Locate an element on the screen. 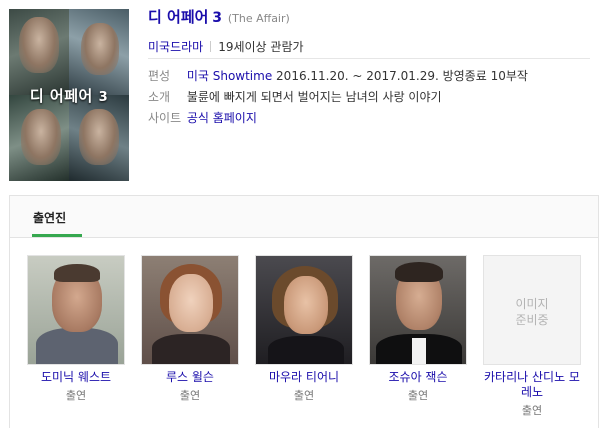 This screenshot has width=602, height=428. cast-name: 루스 윌슨 is located at coordinates (190, 377).